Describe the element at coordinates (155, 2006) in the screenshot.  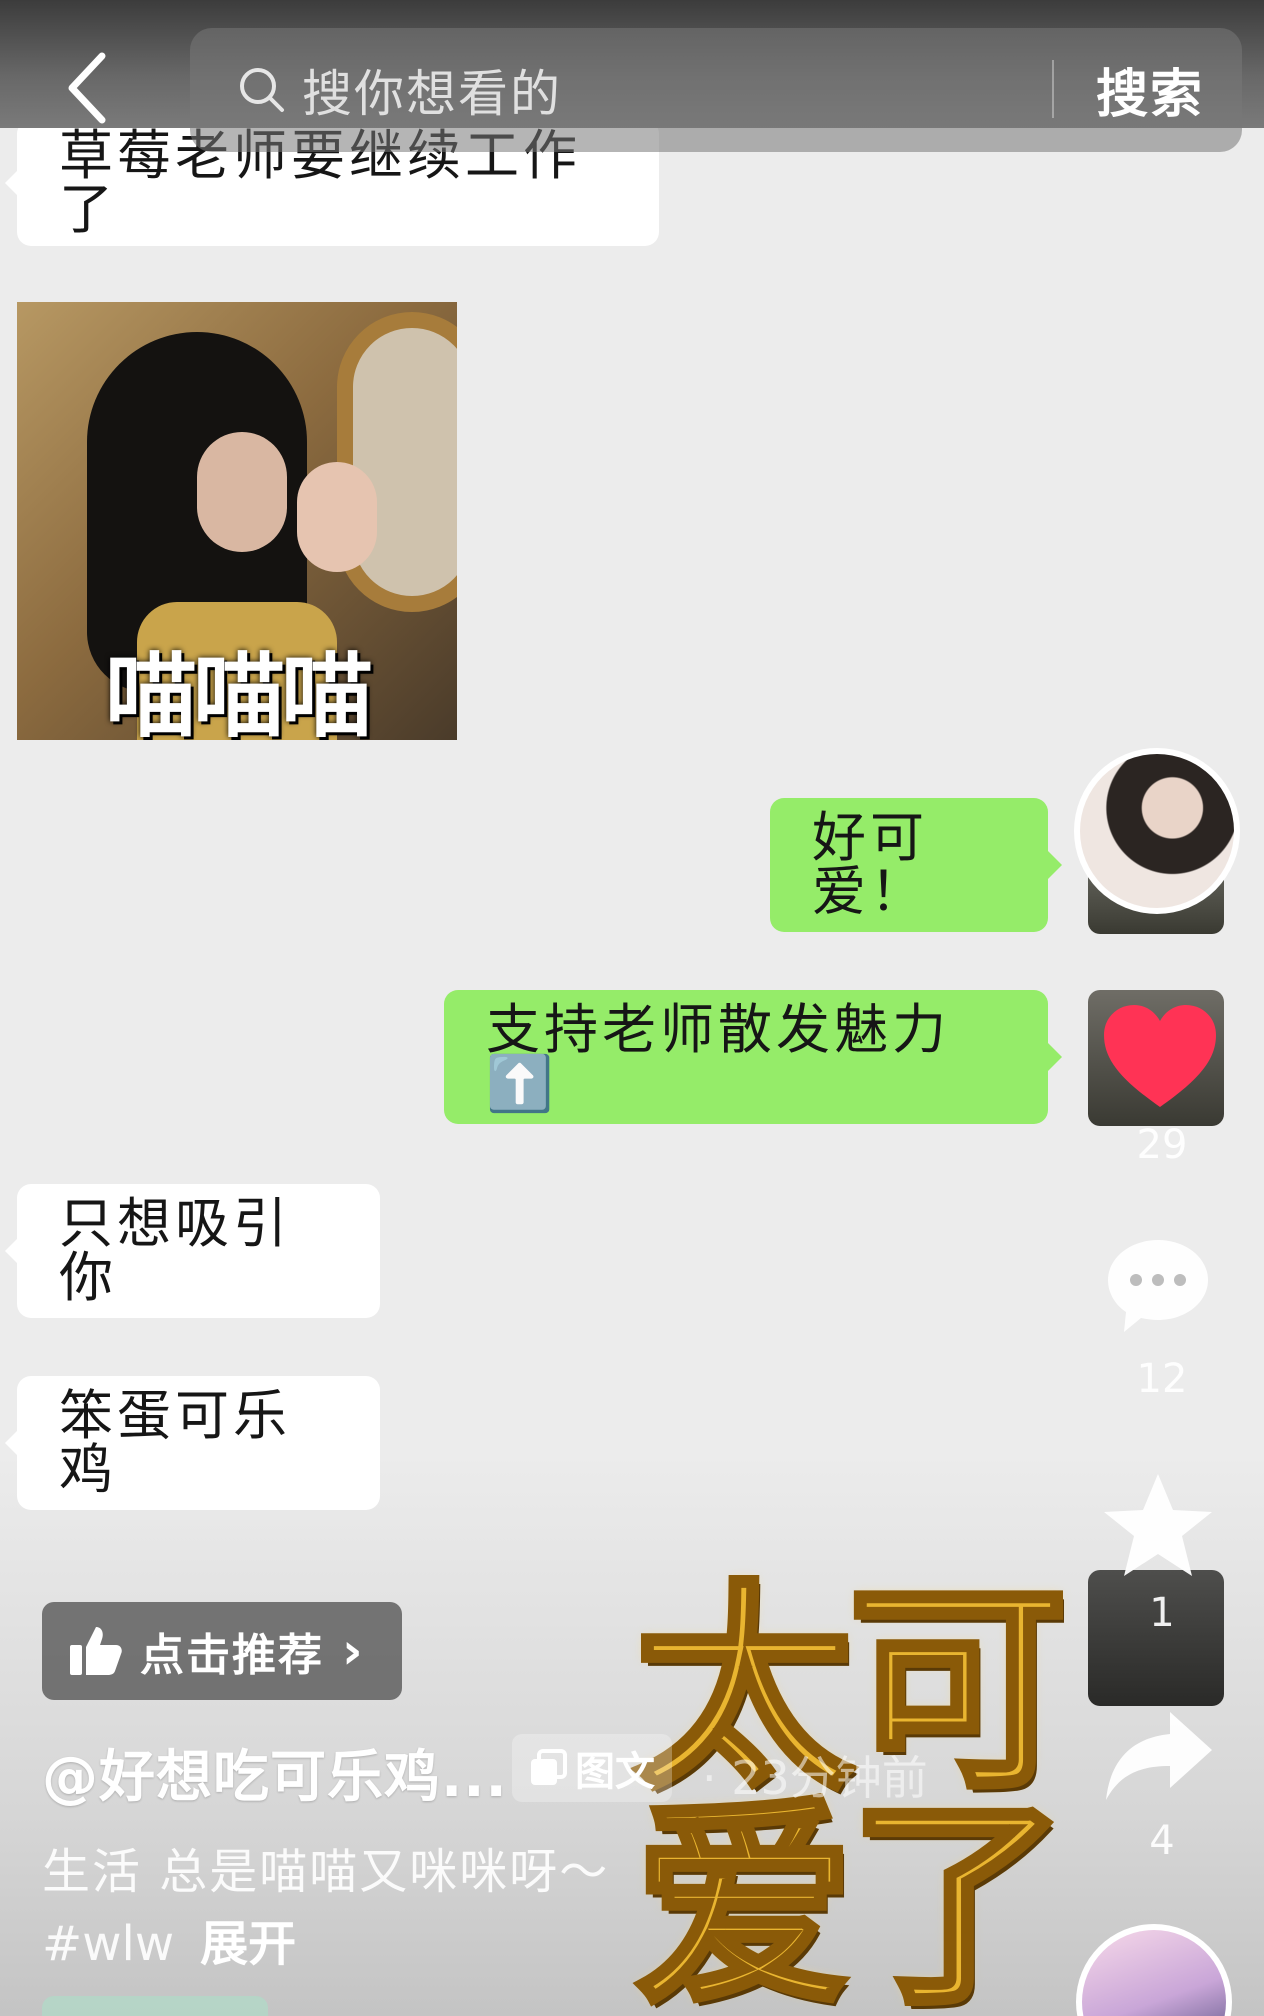
I see `bottom-tag-chip` at that location.